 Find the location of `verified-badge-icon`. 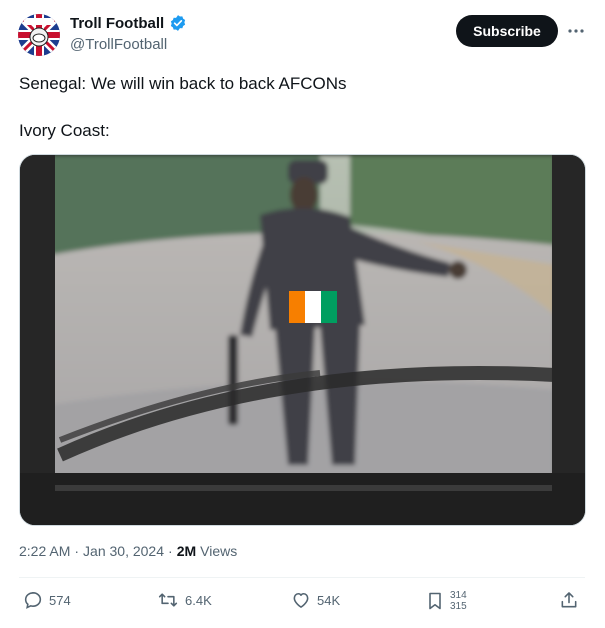

verified-badge-icon is located at coordinates (178, 23).